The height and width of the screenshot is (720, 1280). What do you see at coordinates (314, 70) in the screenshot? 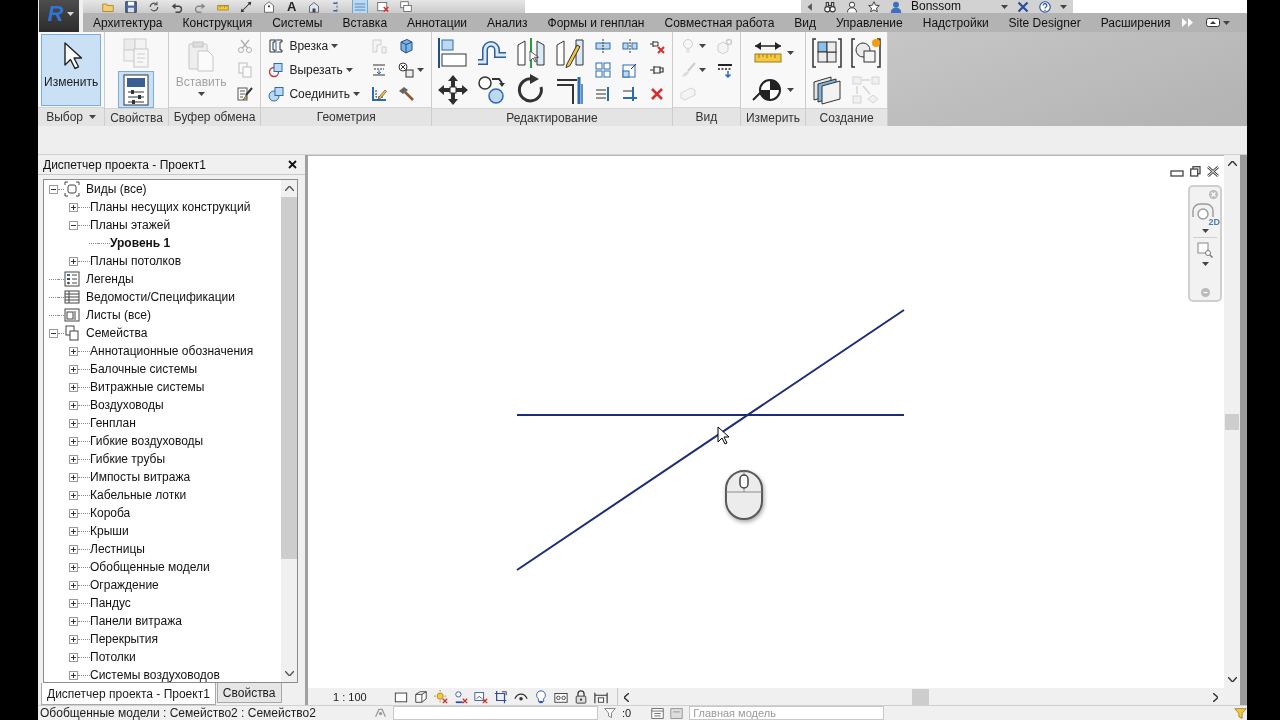
I see `cut-geometry-button: Вырезать` at bounding box center [314, 70].